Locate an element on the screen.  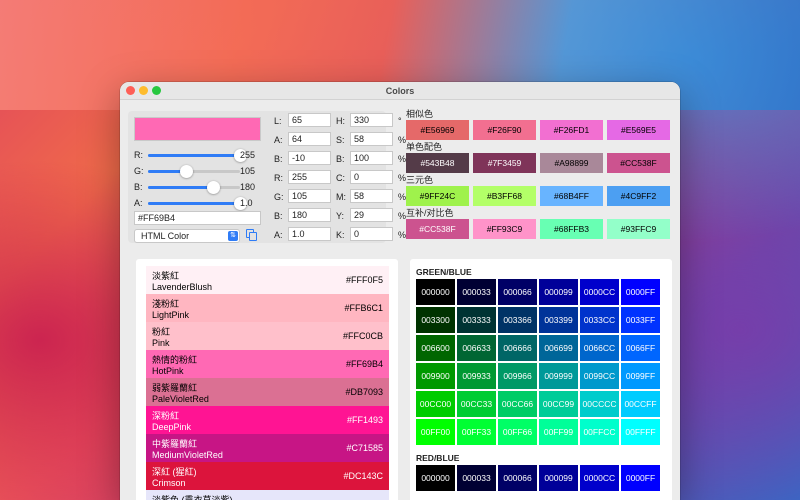
grid-cell: 00FF66 is located at coordinates (517, 432).